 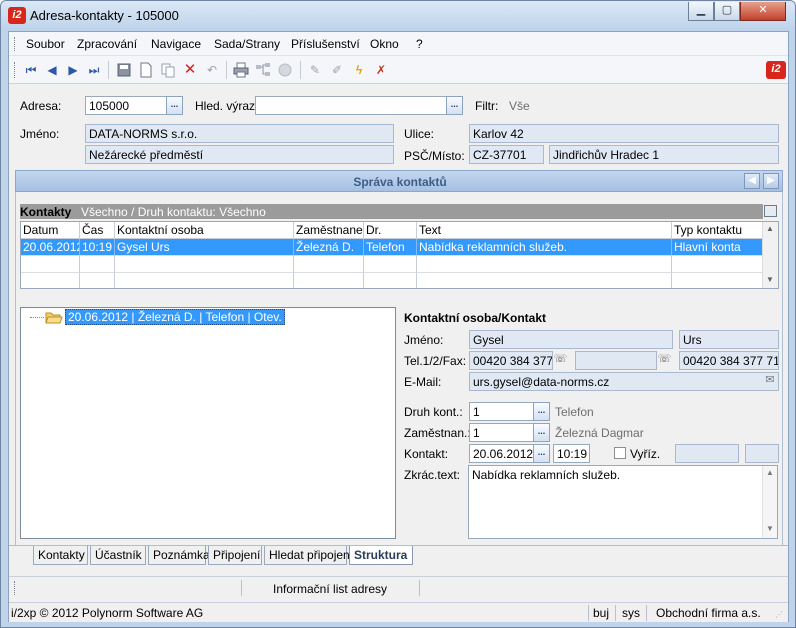 What do you see at coordinates (390, 230) in the screenshot?
I see `col-druh: Dr.` at bounding box center [390, 230].